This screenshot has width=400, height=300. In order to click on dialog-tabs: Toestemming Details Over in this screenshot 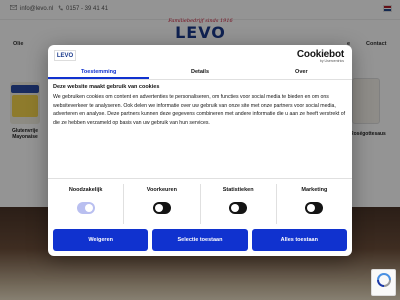, I will do `click(200, 73)`.